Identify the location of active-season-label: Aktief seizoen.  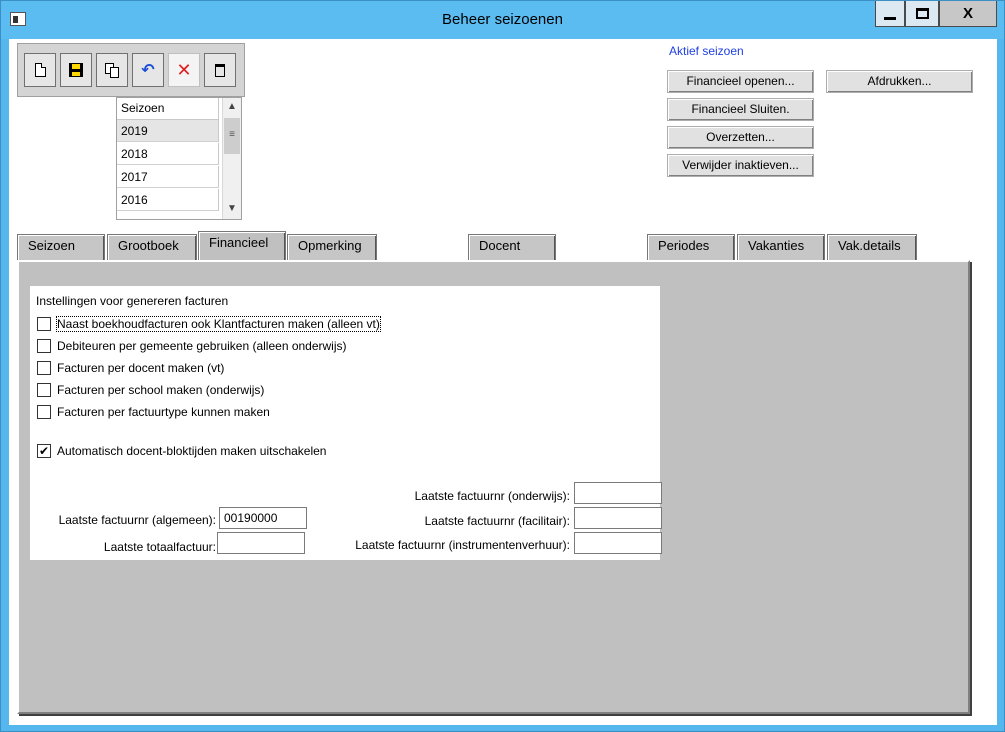
(706, 51).